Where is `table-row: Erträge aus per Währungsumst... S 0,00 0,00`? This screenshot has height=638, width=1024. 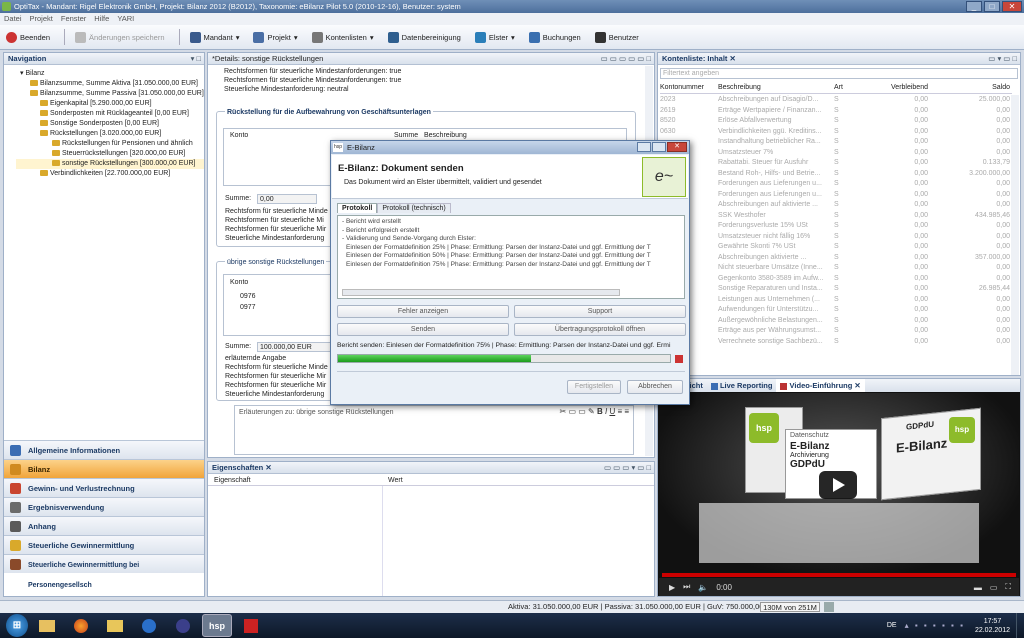 table-row: Erträge aus per Währungsumst... S 0,00 0,00 is located at coordinates (836, 331).